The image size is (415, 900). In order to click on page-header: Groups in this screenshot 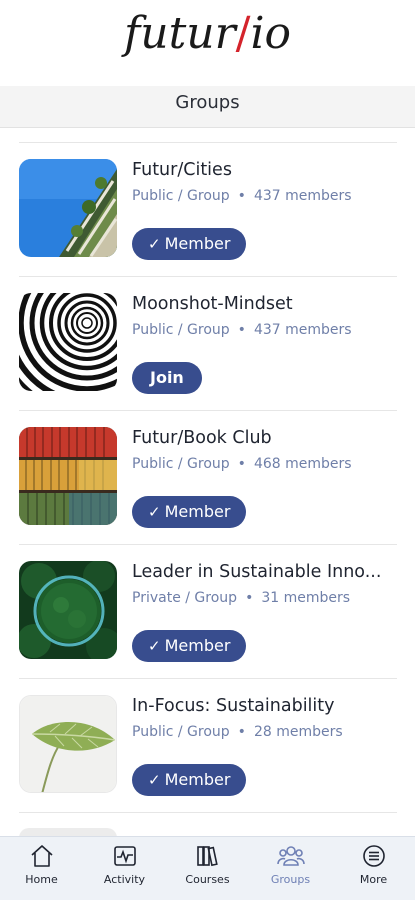, I will do `click(207, 107)`.